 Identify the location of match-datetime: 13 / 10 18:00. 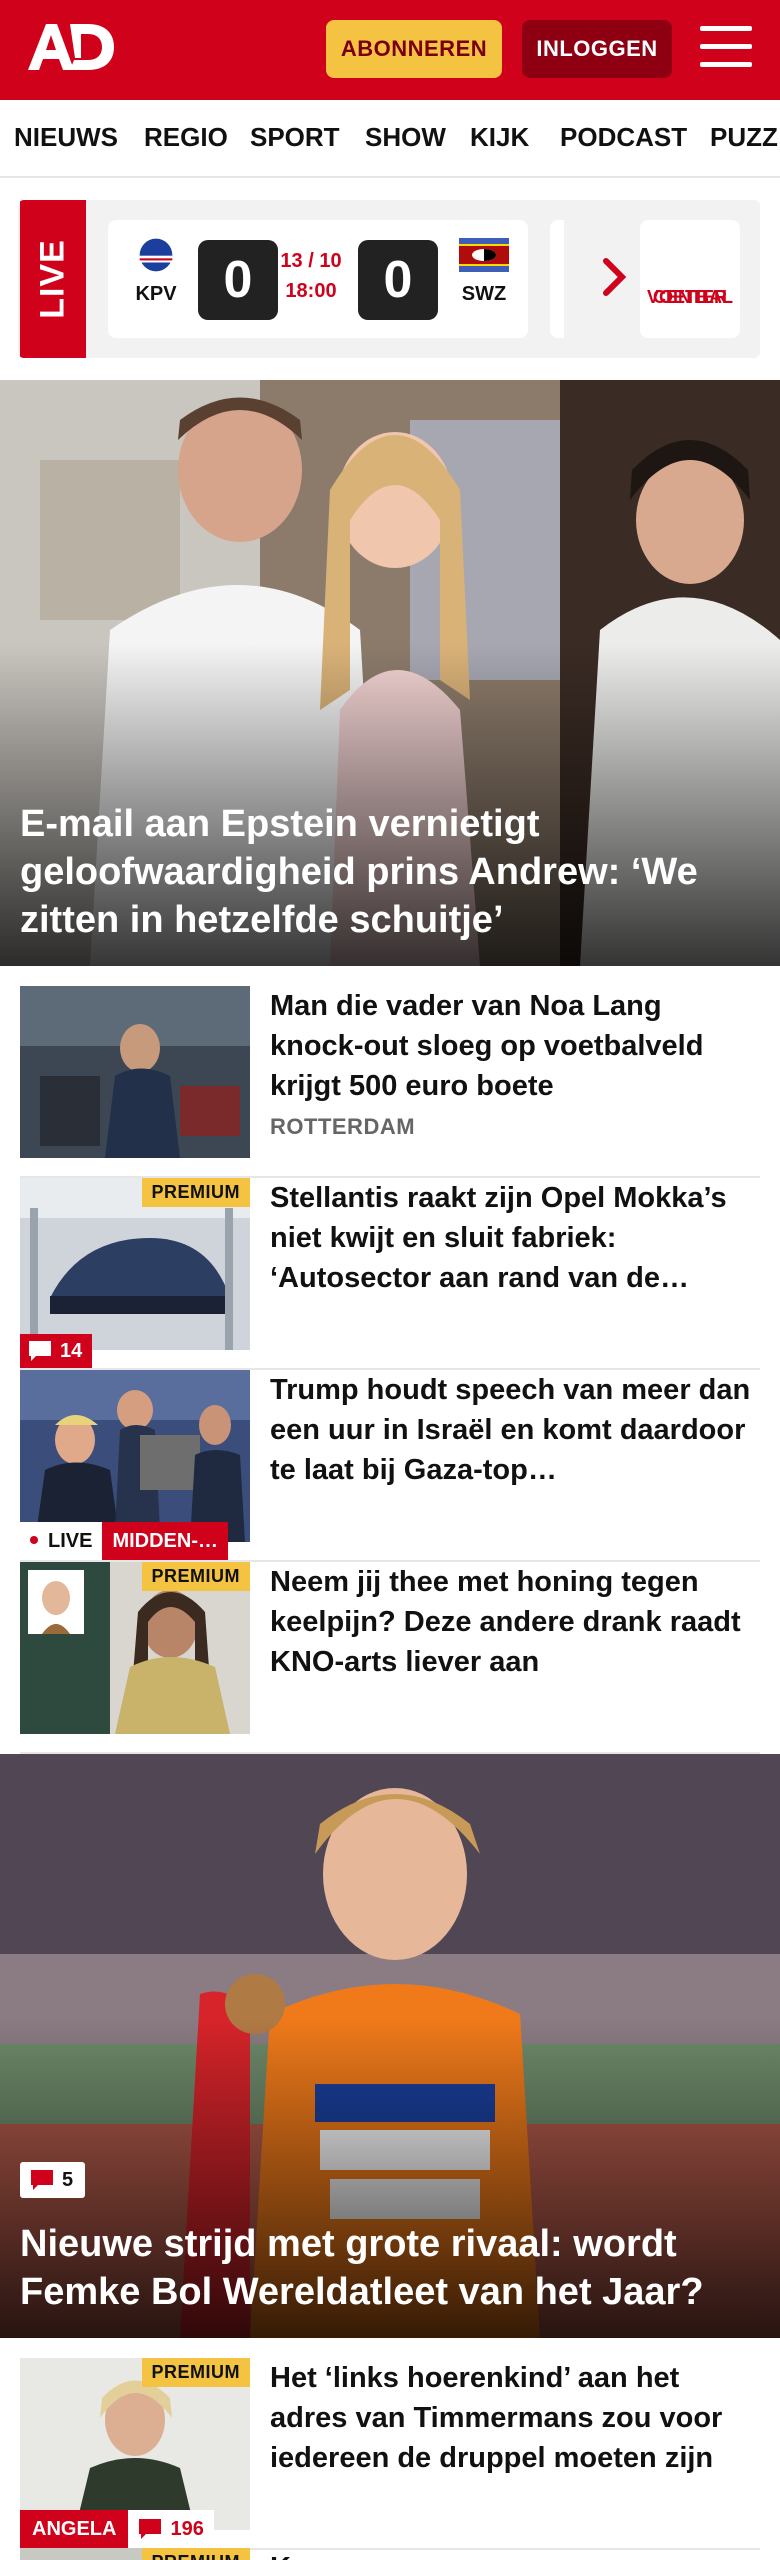
(311, 276).